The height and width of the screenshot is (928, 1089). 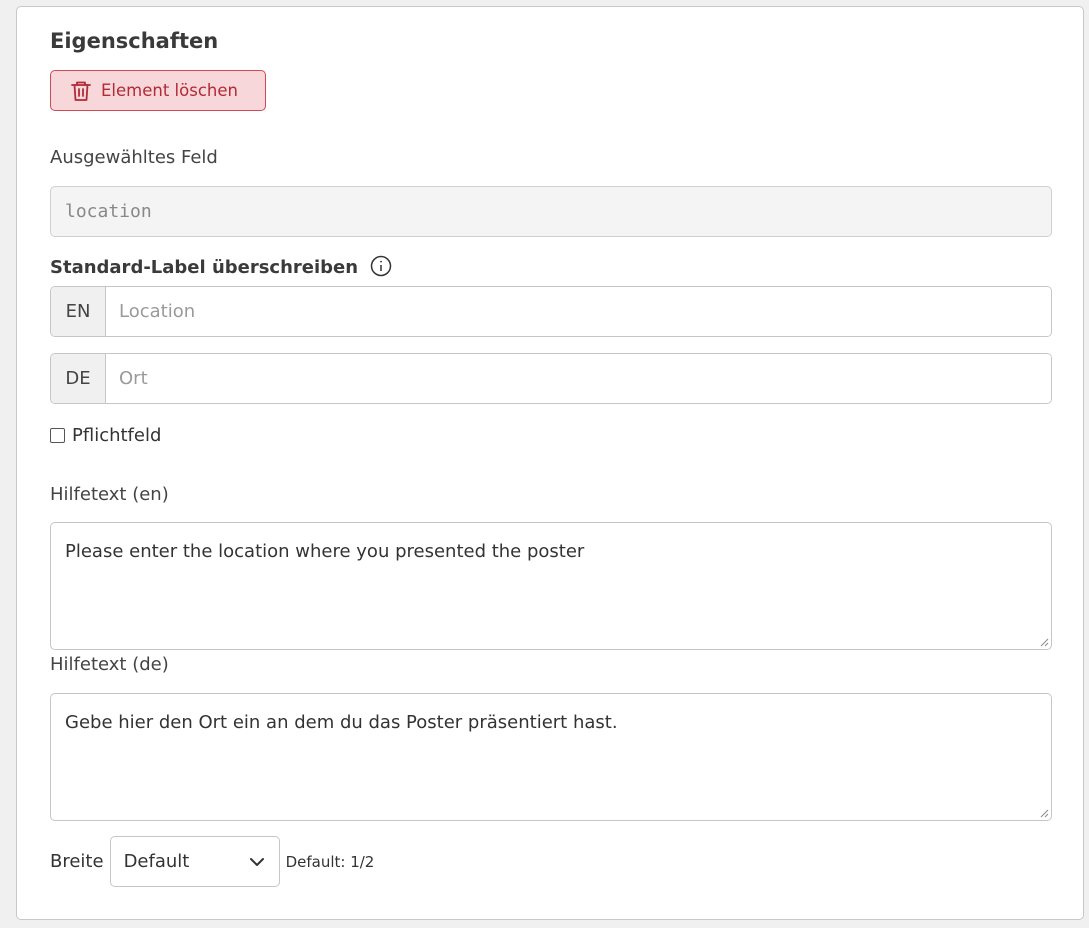 I want to click on label-override-en-group: EN, so click(x=551, y=311).